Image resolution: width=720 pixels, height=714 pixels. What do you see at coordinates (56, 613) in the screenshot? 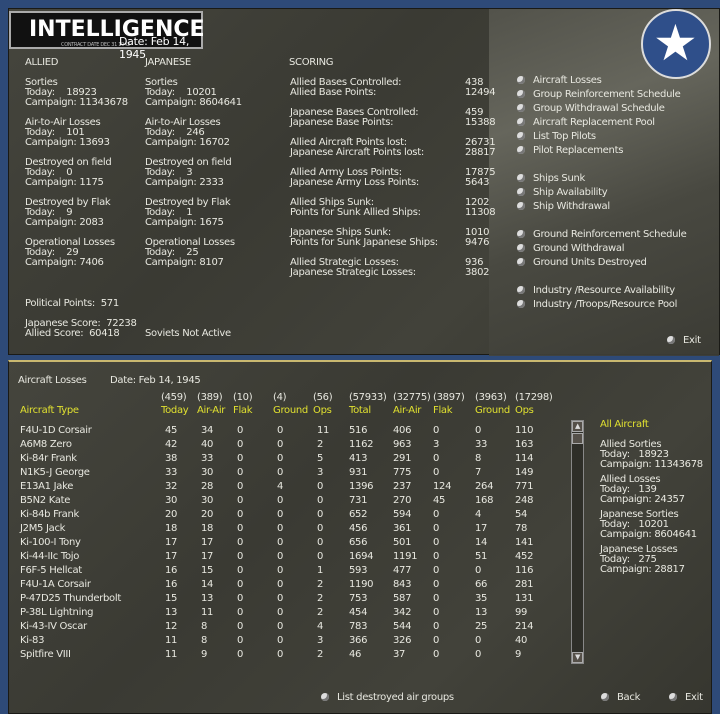
I see `aircraft-name: P-38L Lightning` at bounding box center [56, 613].